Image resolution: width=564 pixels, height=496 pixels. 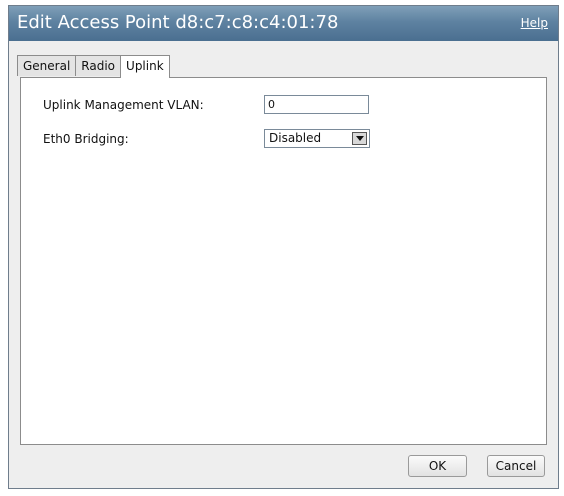 I want to click on uplink-management-vlan-label: Uplink Management VLAN:, so click(x=123, y=105).